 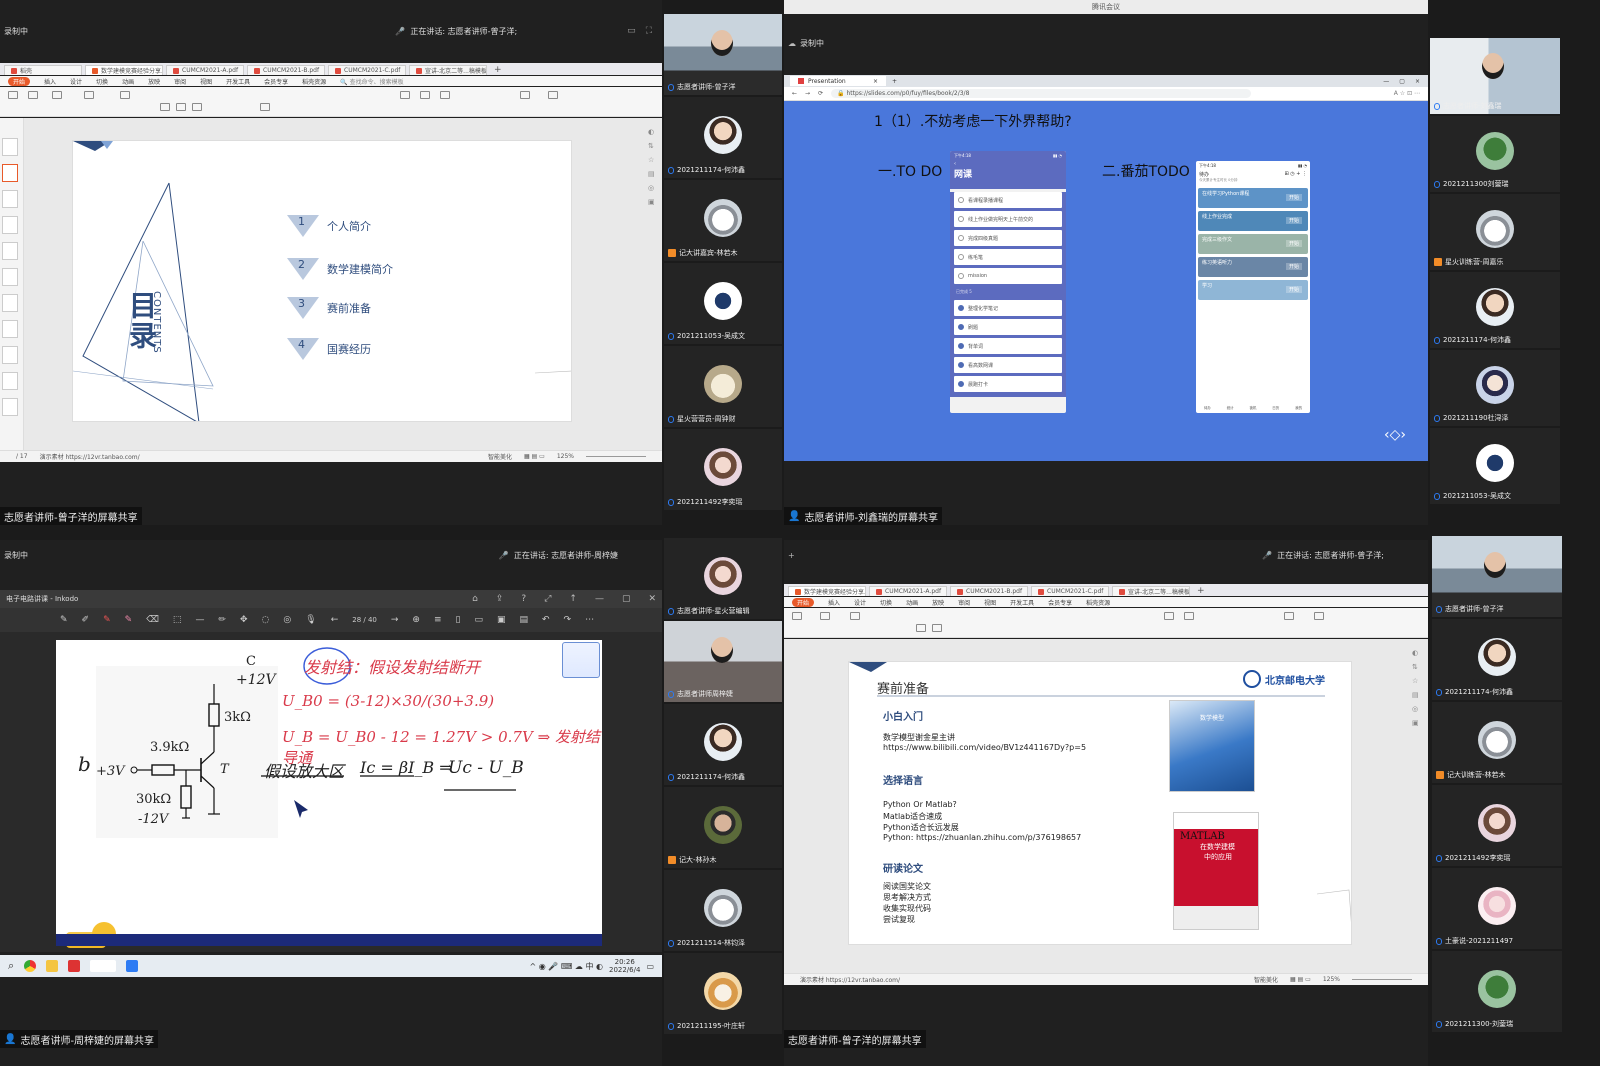 I want to click on pen-icon: ✎, so click(x=64, y=620).